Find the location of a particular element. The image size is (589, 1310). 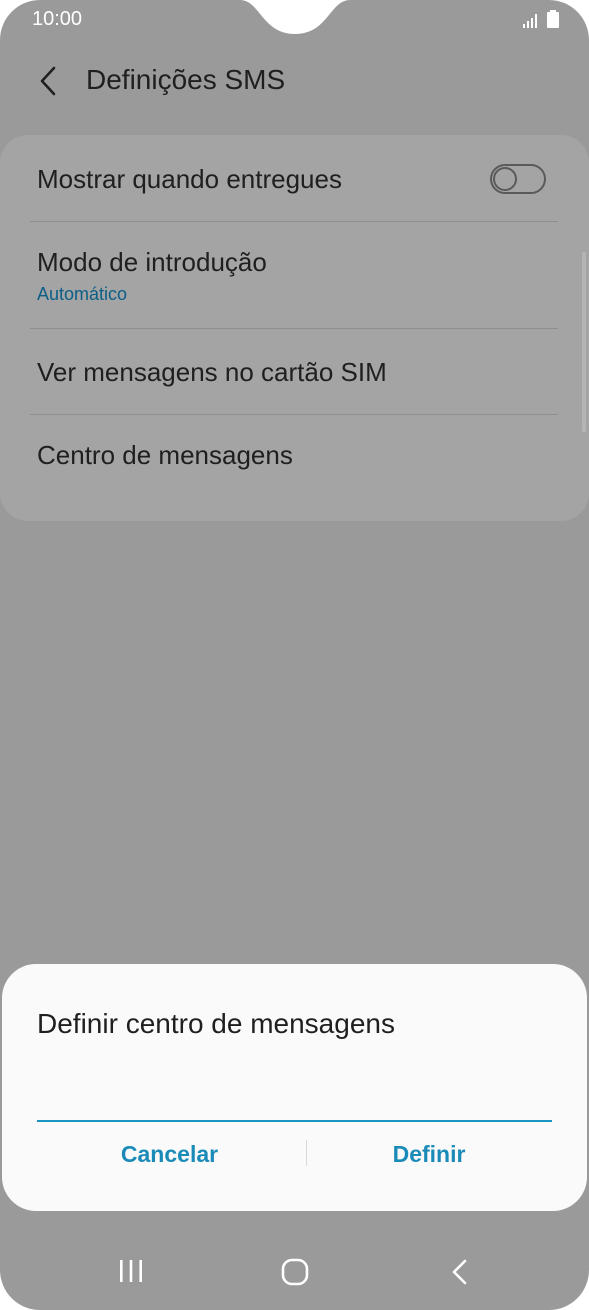

delivered-toggle is located at coordinates (518, 179).